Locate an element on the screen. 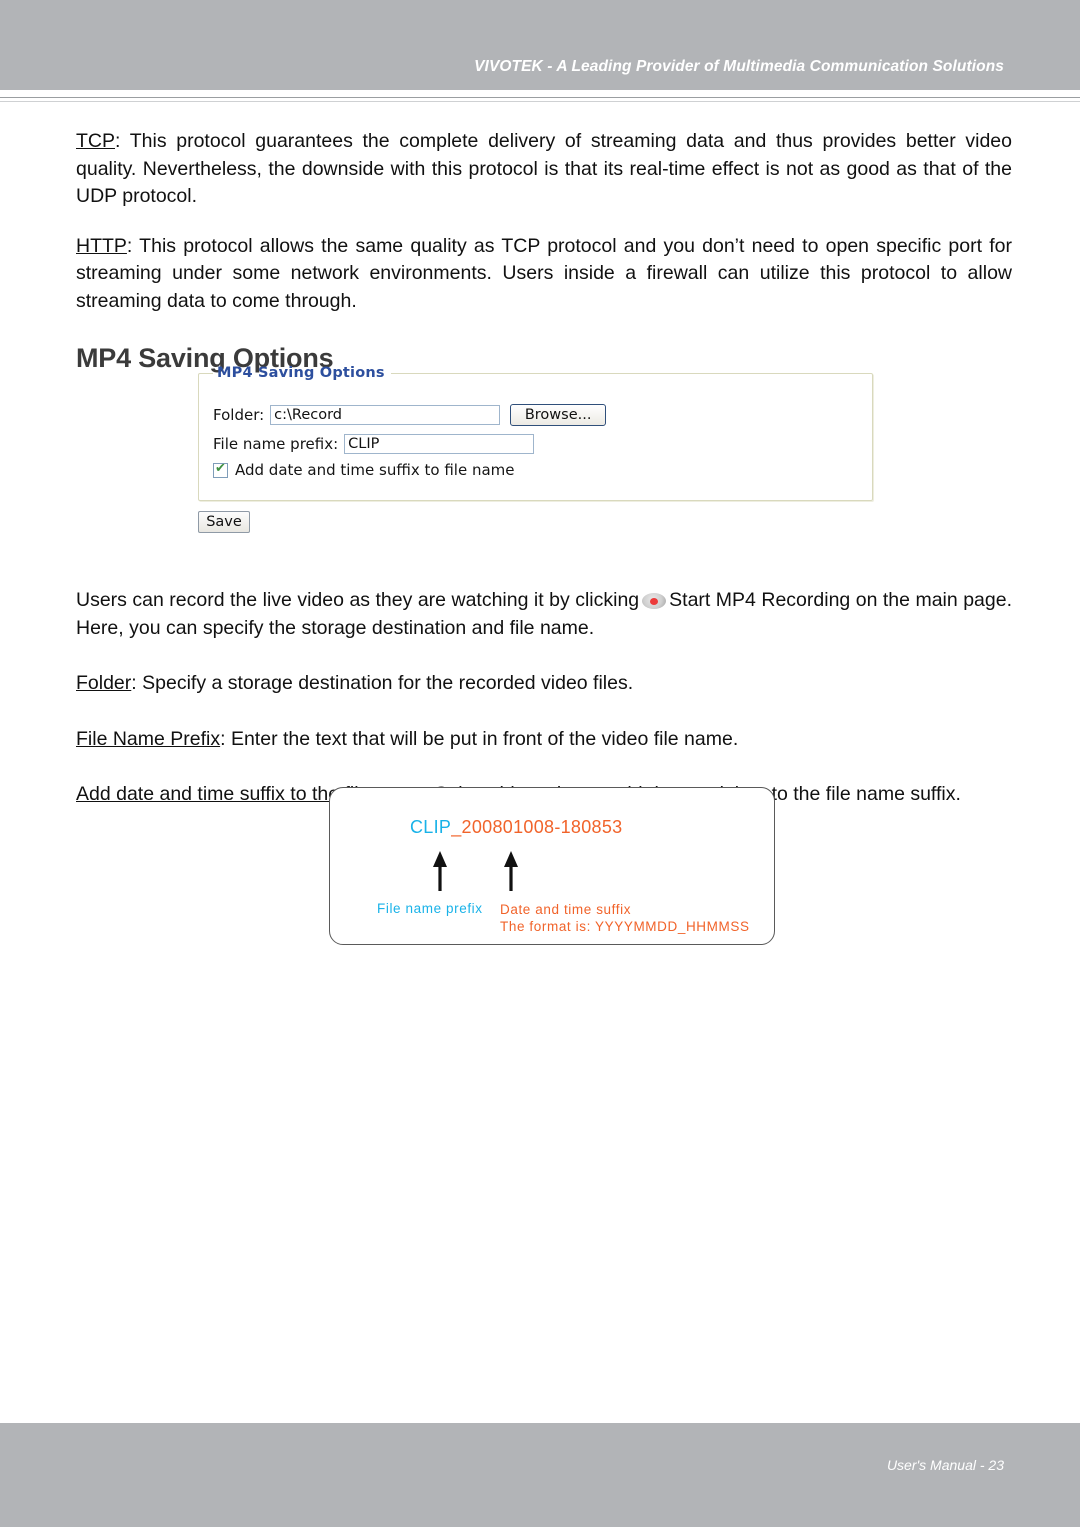 This screenshot has height=1527, width=1080. diagram-filename-prefix: CLIP is located at coordinates (431, 827).